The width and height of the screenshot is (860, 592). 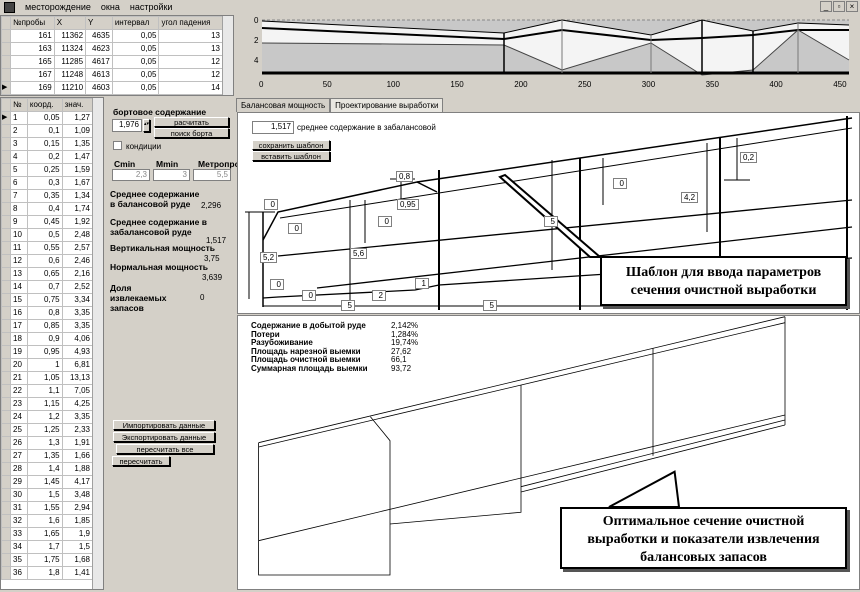 I want to click on callout-line: балансовых запасов, so click(x=703, y=557).